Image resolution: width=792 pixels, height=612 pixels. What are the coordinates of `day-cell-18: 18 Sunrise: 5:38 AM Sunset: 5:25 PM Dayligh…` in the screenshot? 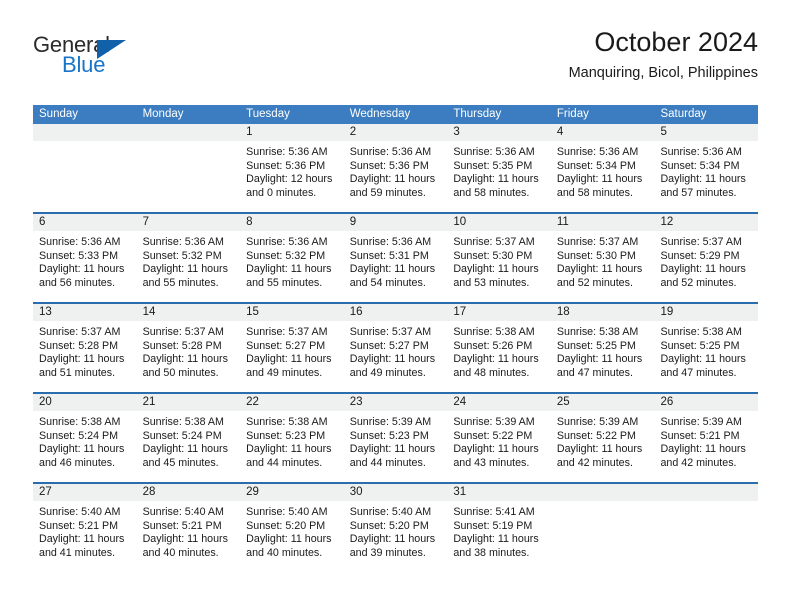 It's located at (602, 348).